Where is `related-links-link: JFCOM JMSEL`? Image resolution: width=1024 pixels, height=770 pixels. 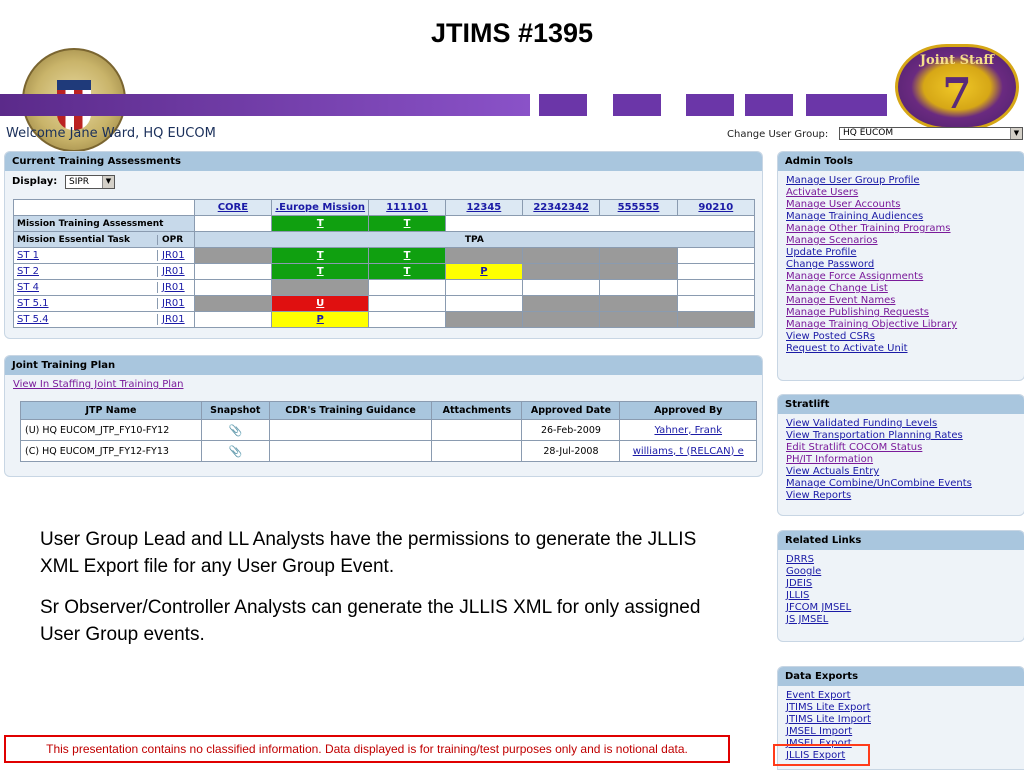 related-links-link: JFCOM JMSEL is located at coordinates (818, 607).